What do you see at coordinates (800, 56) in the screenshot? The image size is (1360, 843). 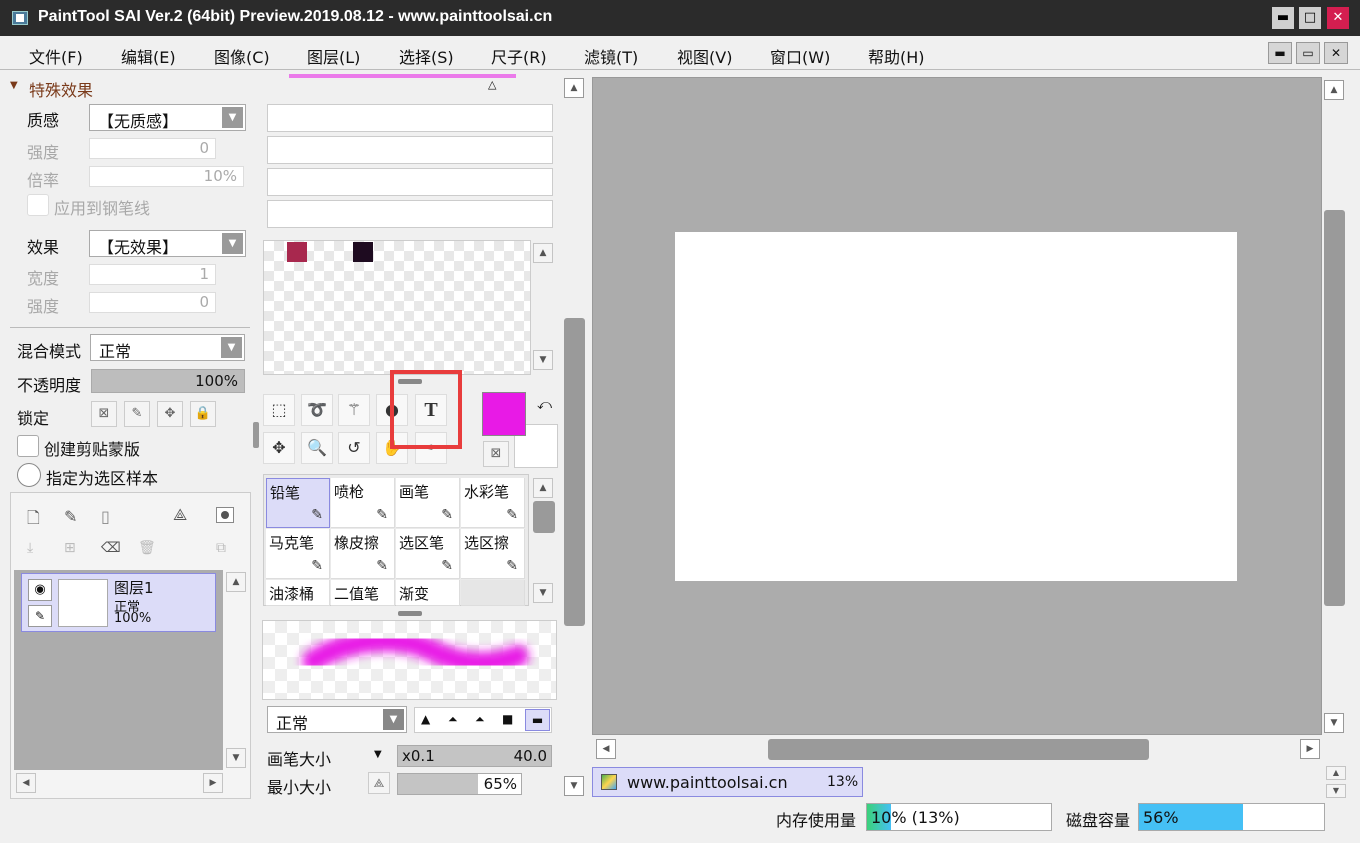 I see `menu-window: 窗口(W)` at bounding box center [800, 56].